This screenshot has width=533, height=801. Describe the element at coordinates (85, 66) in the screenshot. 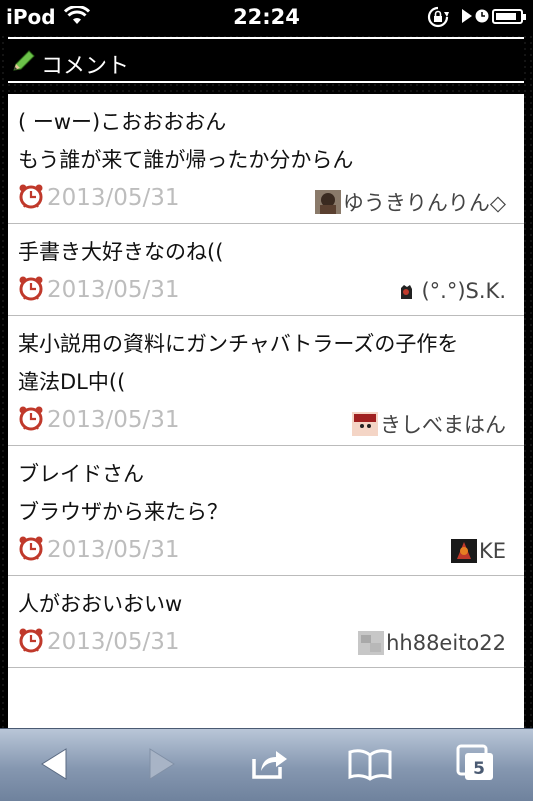

I see `page-title: コメント` at that location.